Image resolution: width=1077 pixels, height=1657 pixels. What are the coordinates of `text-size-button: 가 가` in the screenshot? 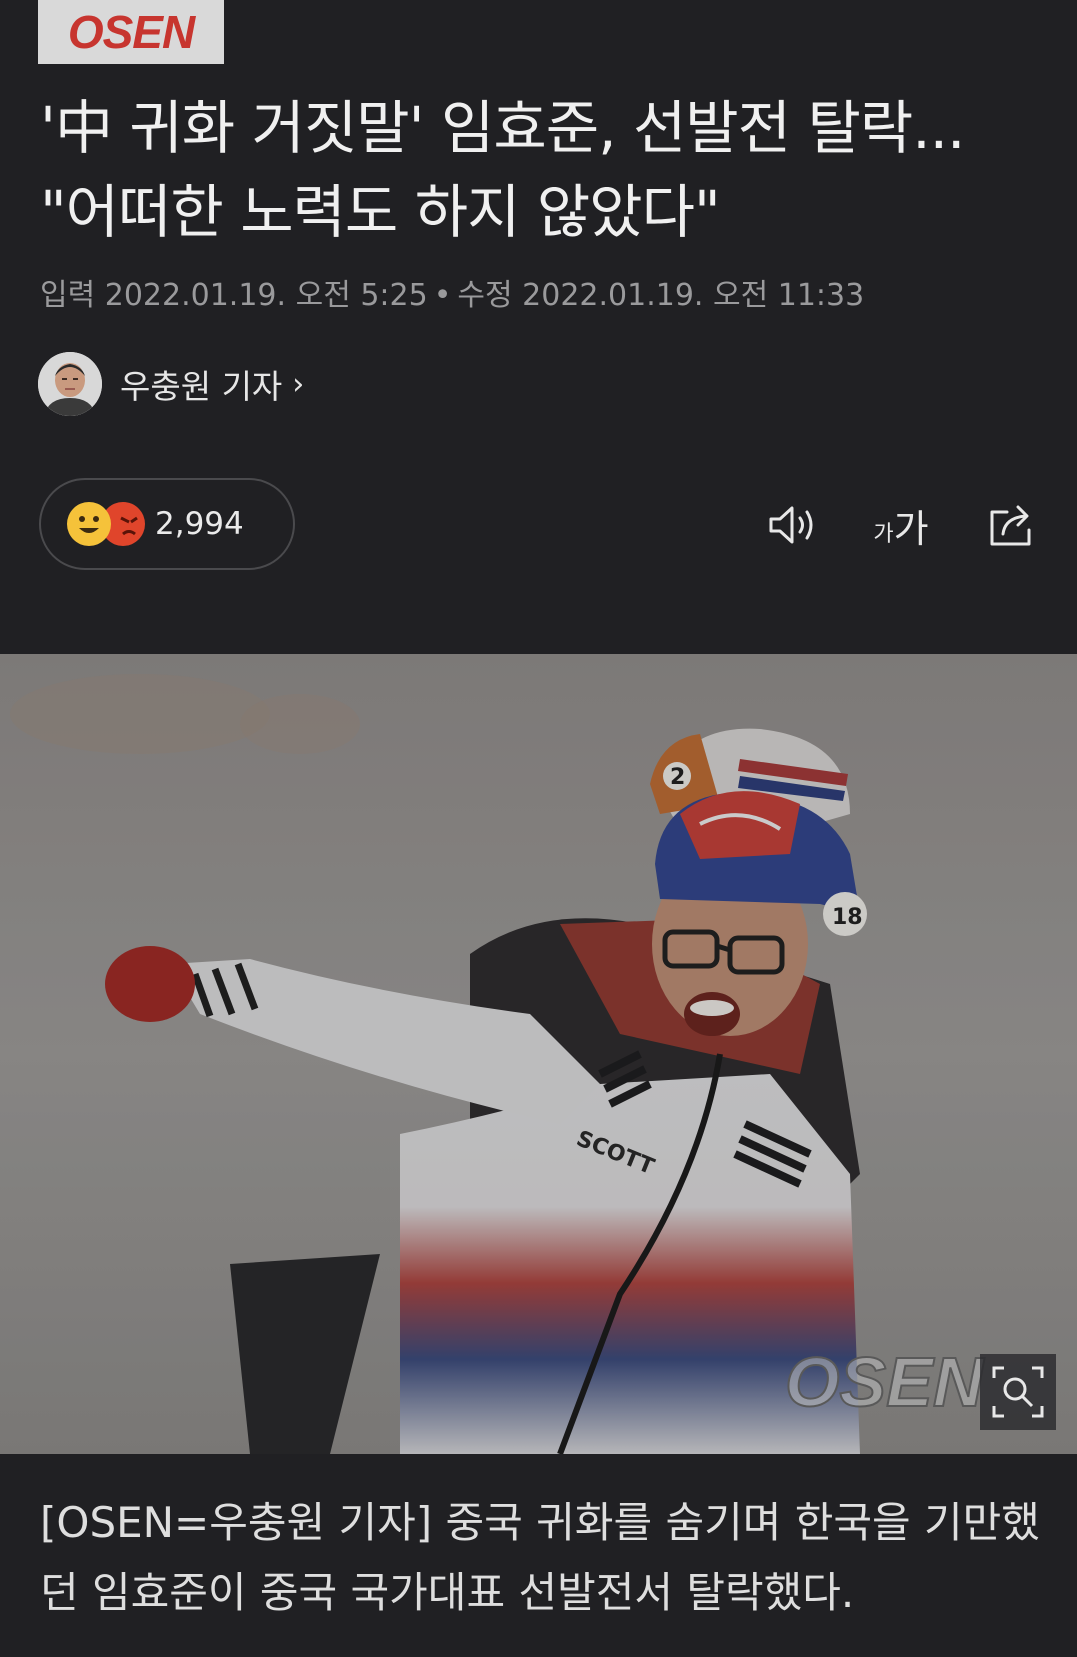 It's located at (901, 525).